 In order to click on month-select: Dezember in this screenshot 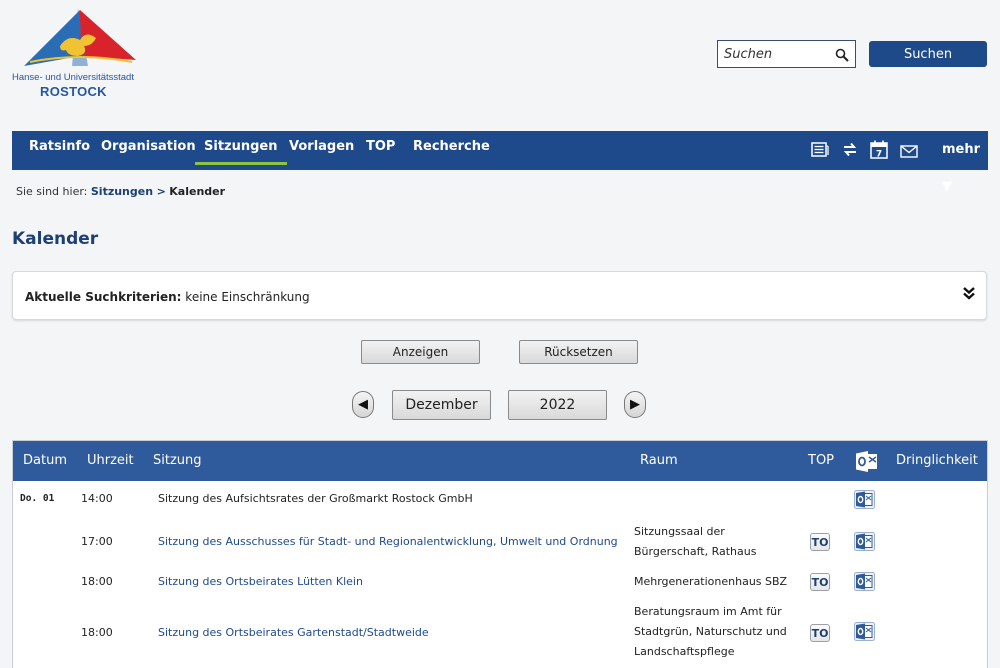, I will do `click(441, 405)`.